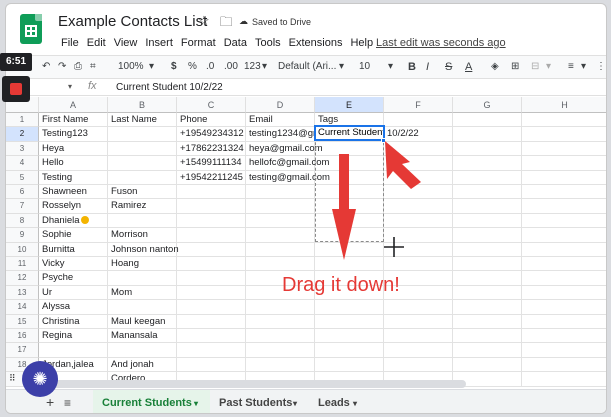 Image resolution: width=611 pixels, height=417 pixels. What do you see at coordinates (211, 365) in the screenshot?
I see `cell-c18` at bounding box center [211, 365].